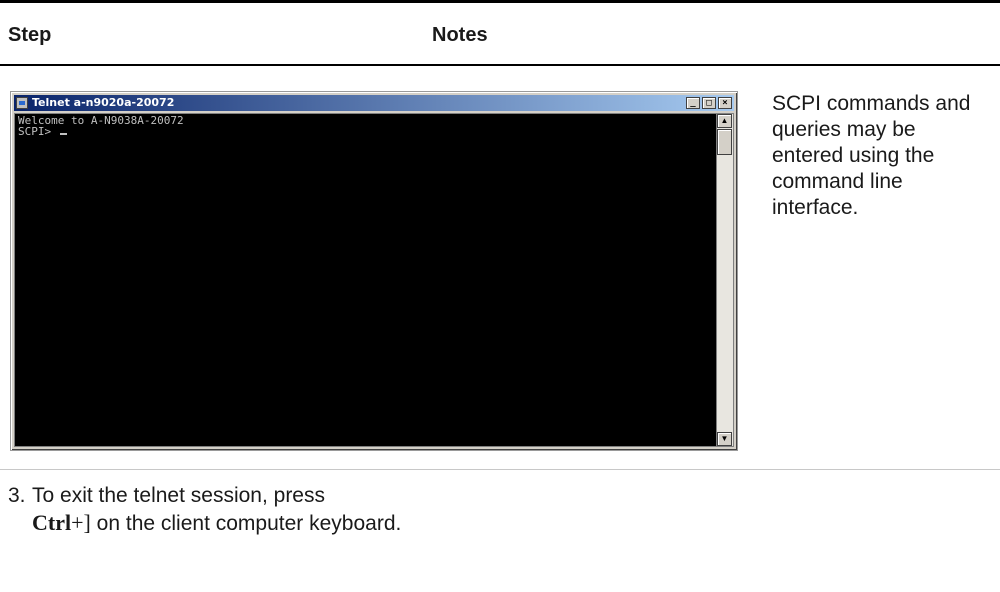 This screenshot has height=592, width=1000. What do you see at coordinates (249, 523) in the screenshot?
I see `step-3-text-after: on the client computer keyboard.` at bounding box center [249, 523].